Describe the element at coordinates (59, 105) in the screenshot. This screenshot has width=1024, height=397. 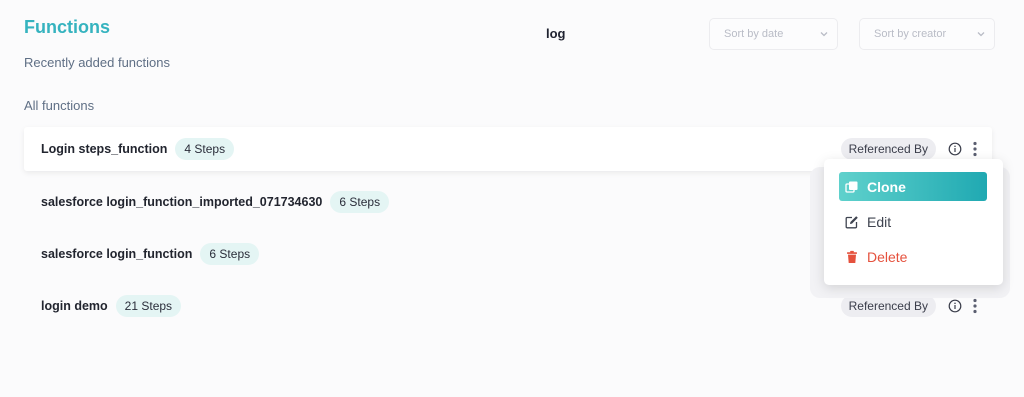
I see `all-functions-heading: All functions` at that location.